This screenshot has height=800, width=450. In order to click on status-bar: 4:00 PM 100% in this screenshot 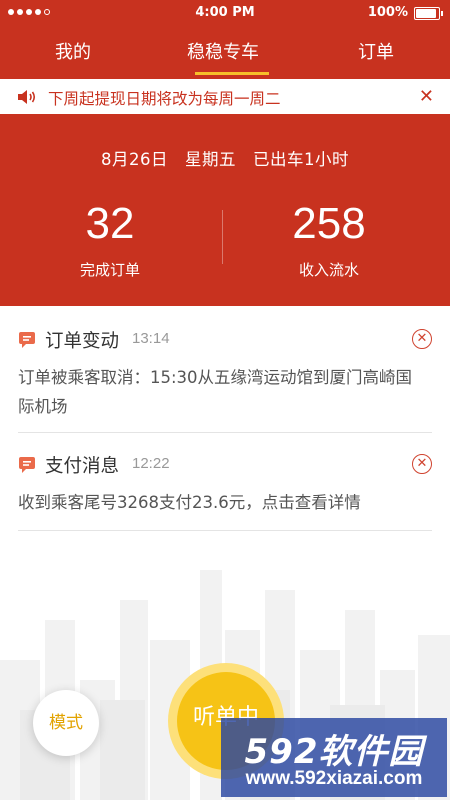, I will do `click(225, 13)`.